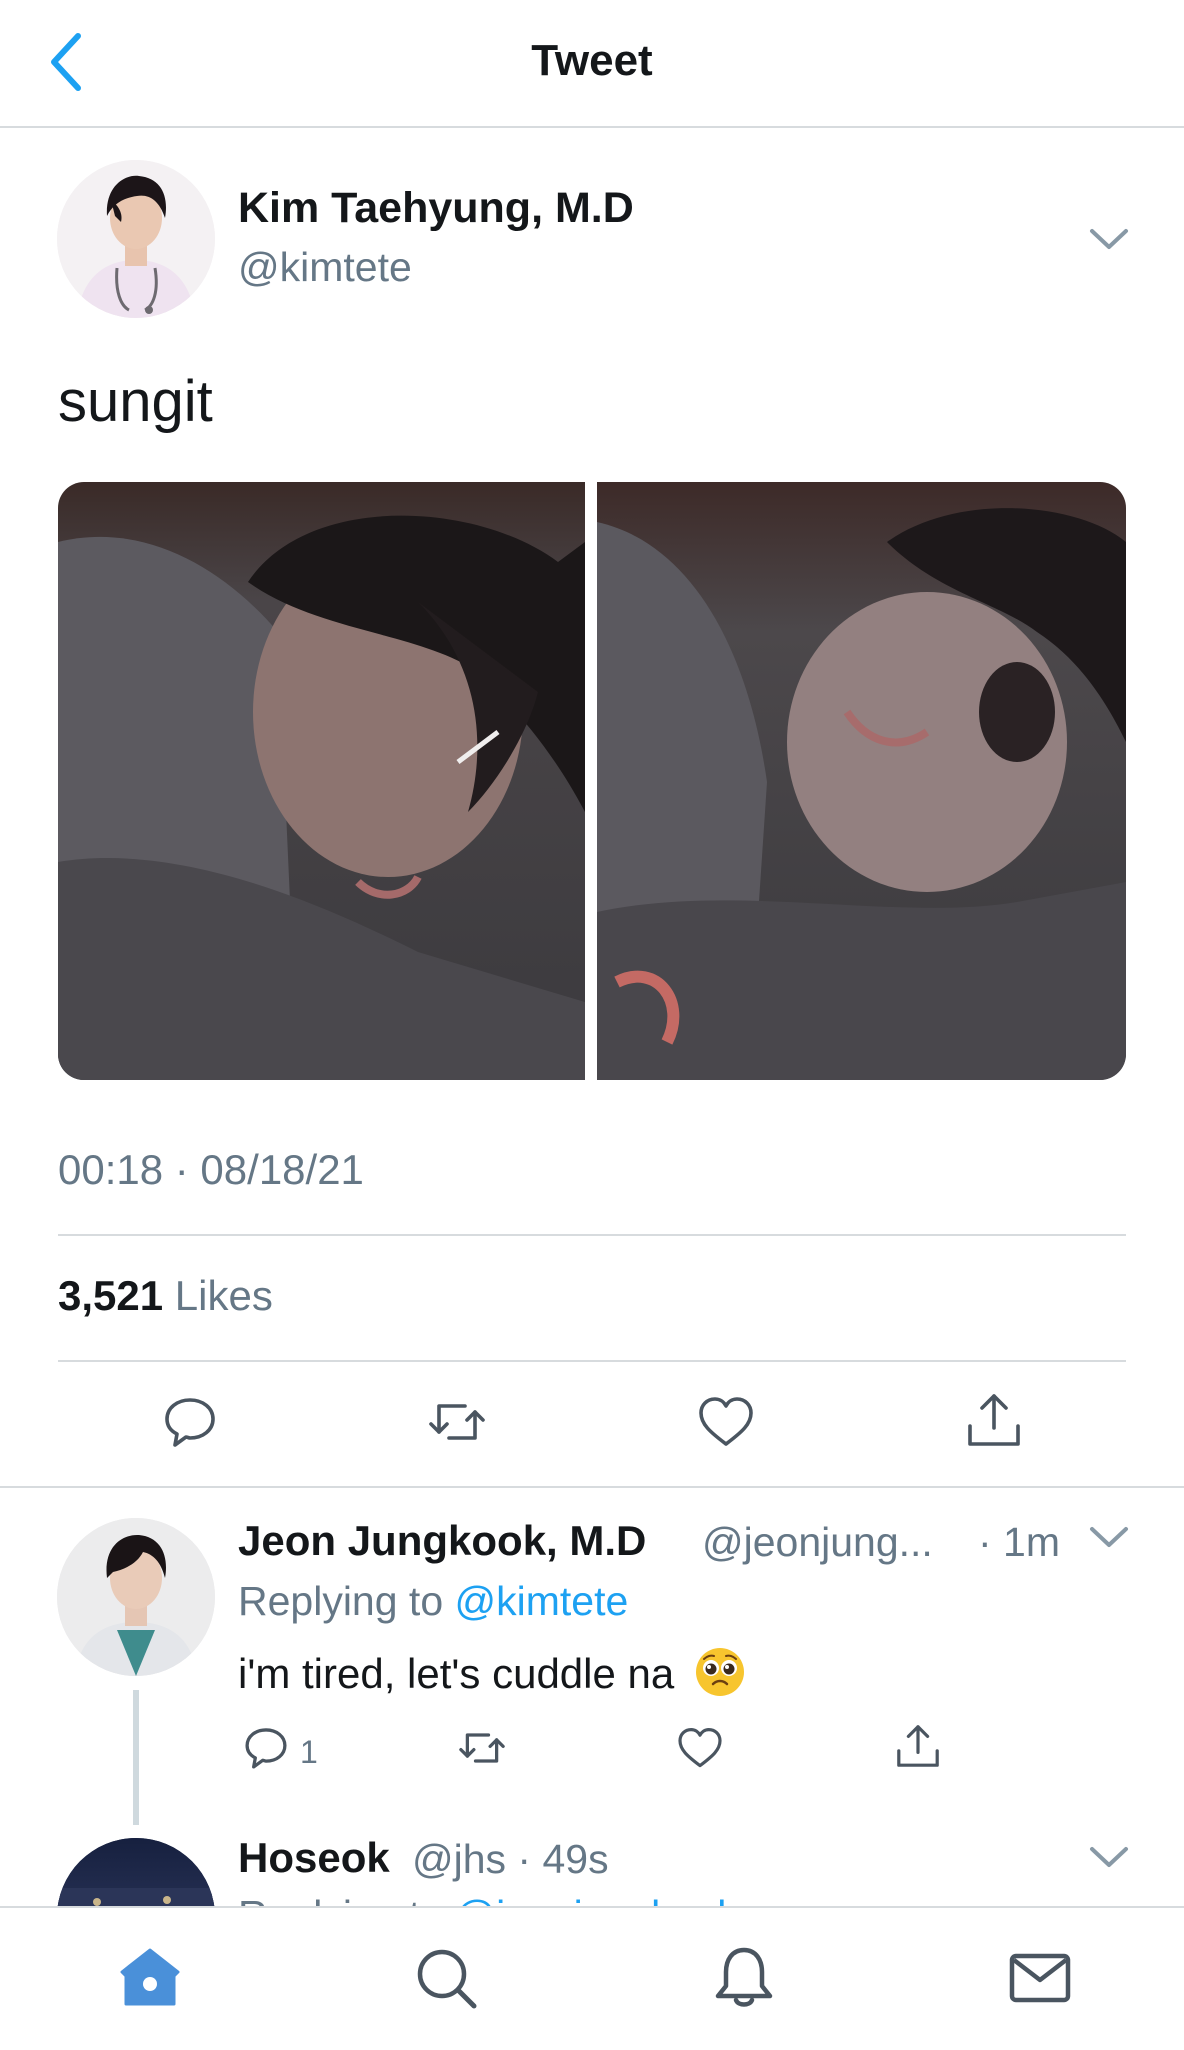 Image resolution: width=1184 pixels, height=2050 pixels. I want to click on retweet-button, so click(457, 1422).